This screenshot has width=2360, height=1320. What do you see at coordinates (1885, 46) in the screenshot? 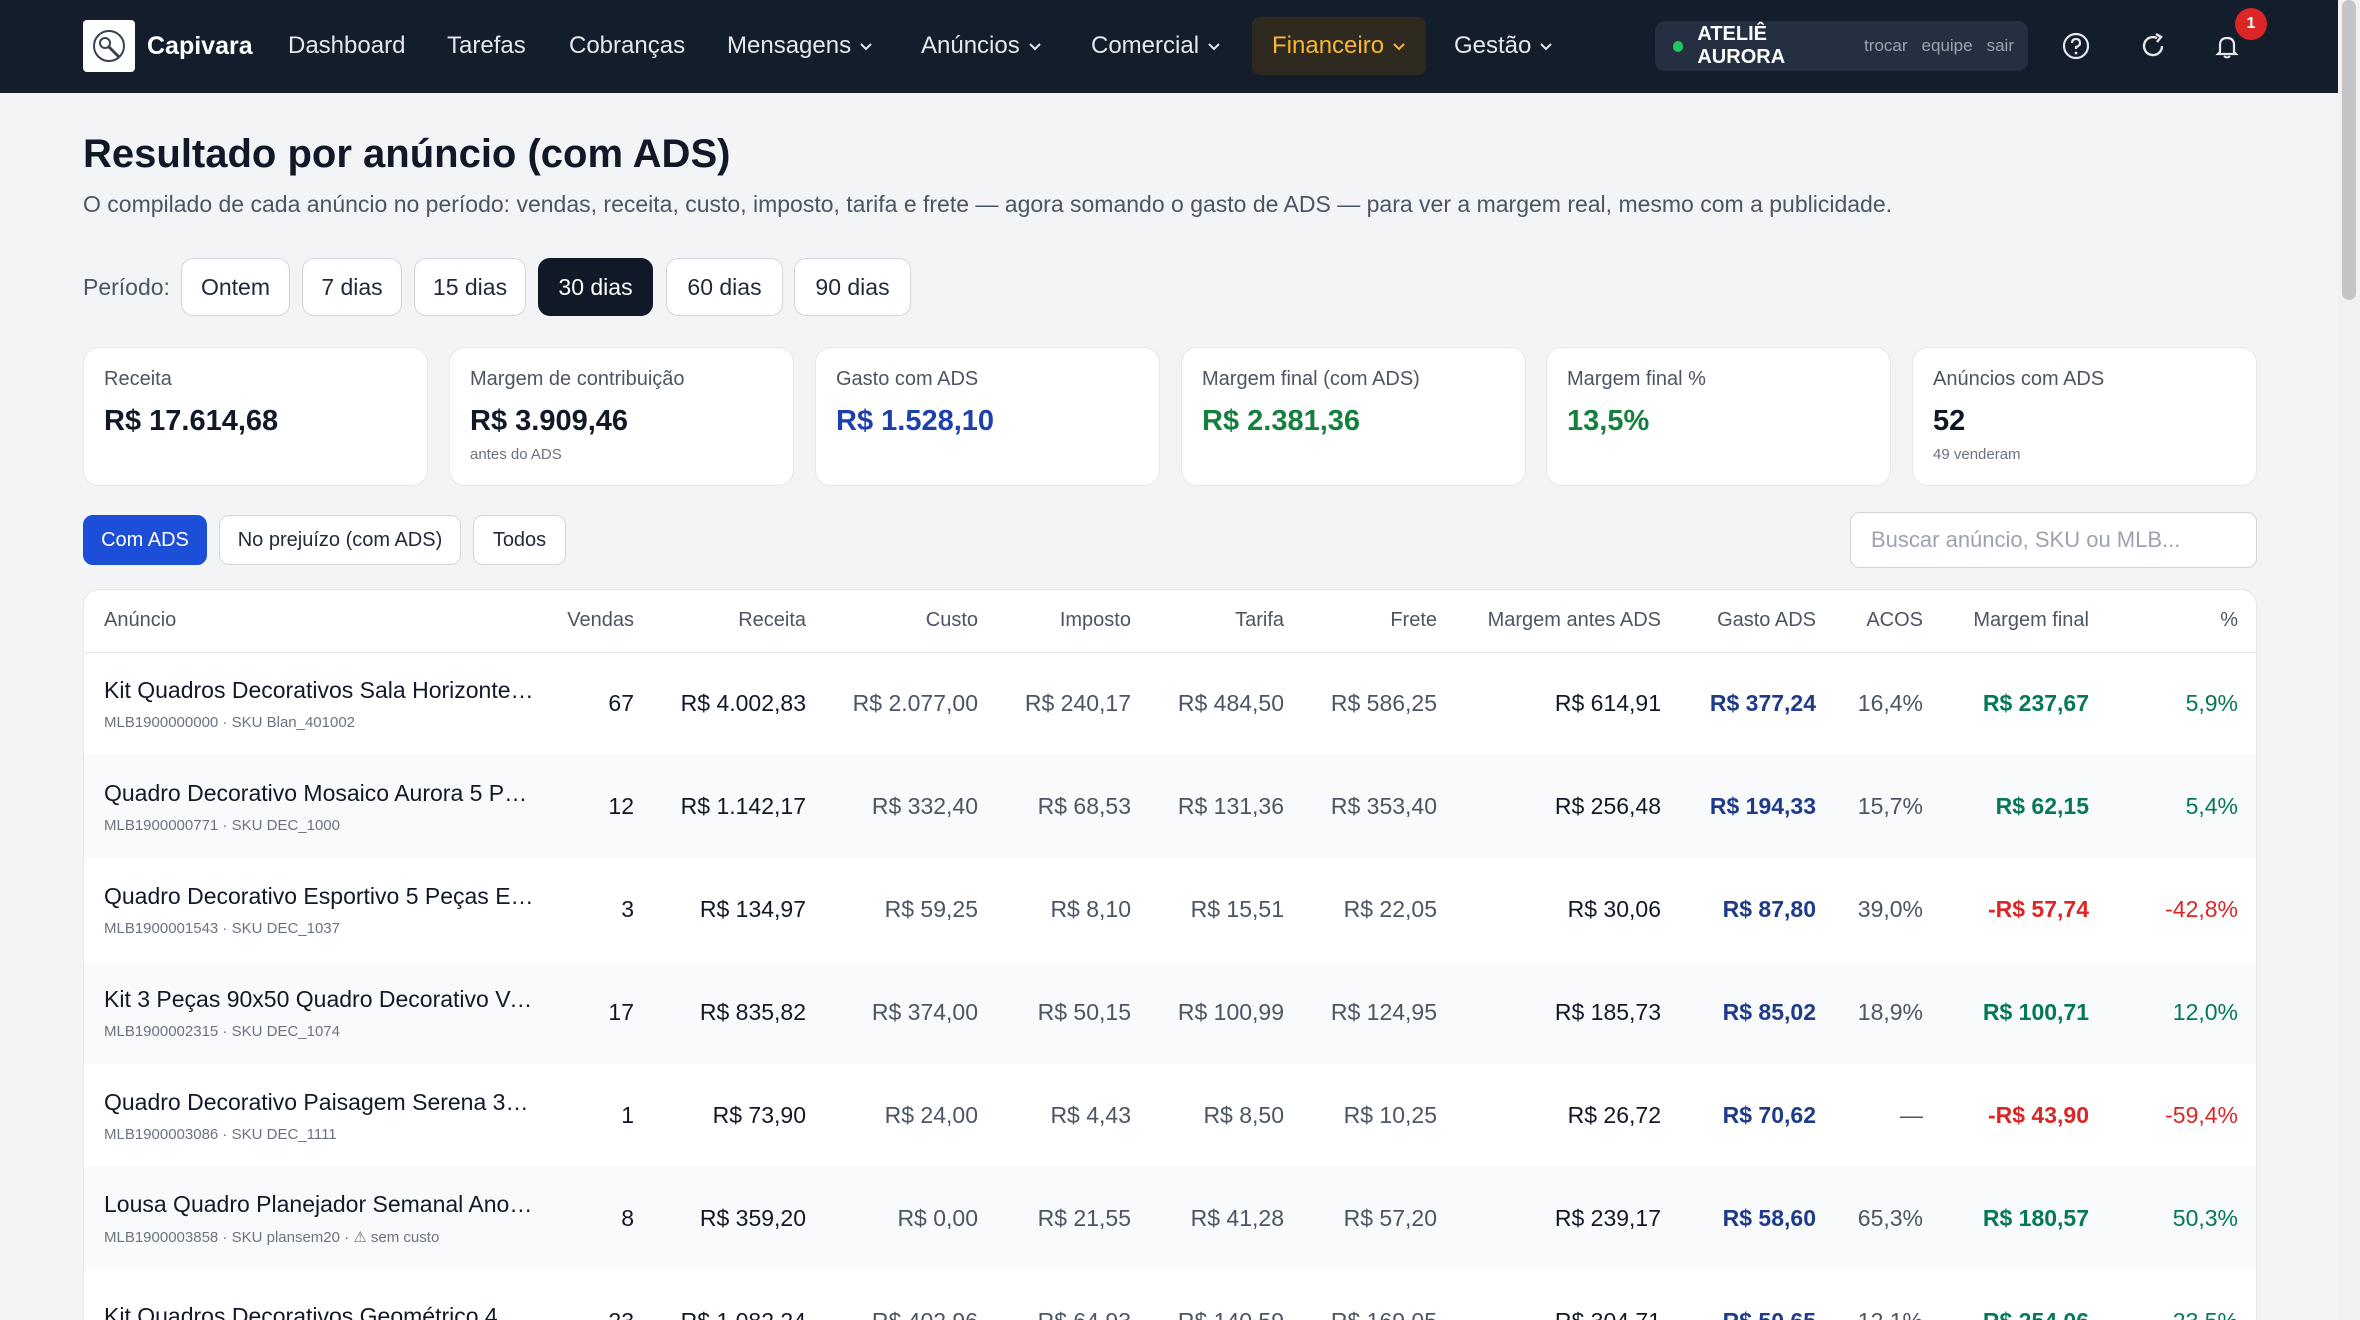
I see `switch-account-link: trocar` at bounding box center [1885, 46].